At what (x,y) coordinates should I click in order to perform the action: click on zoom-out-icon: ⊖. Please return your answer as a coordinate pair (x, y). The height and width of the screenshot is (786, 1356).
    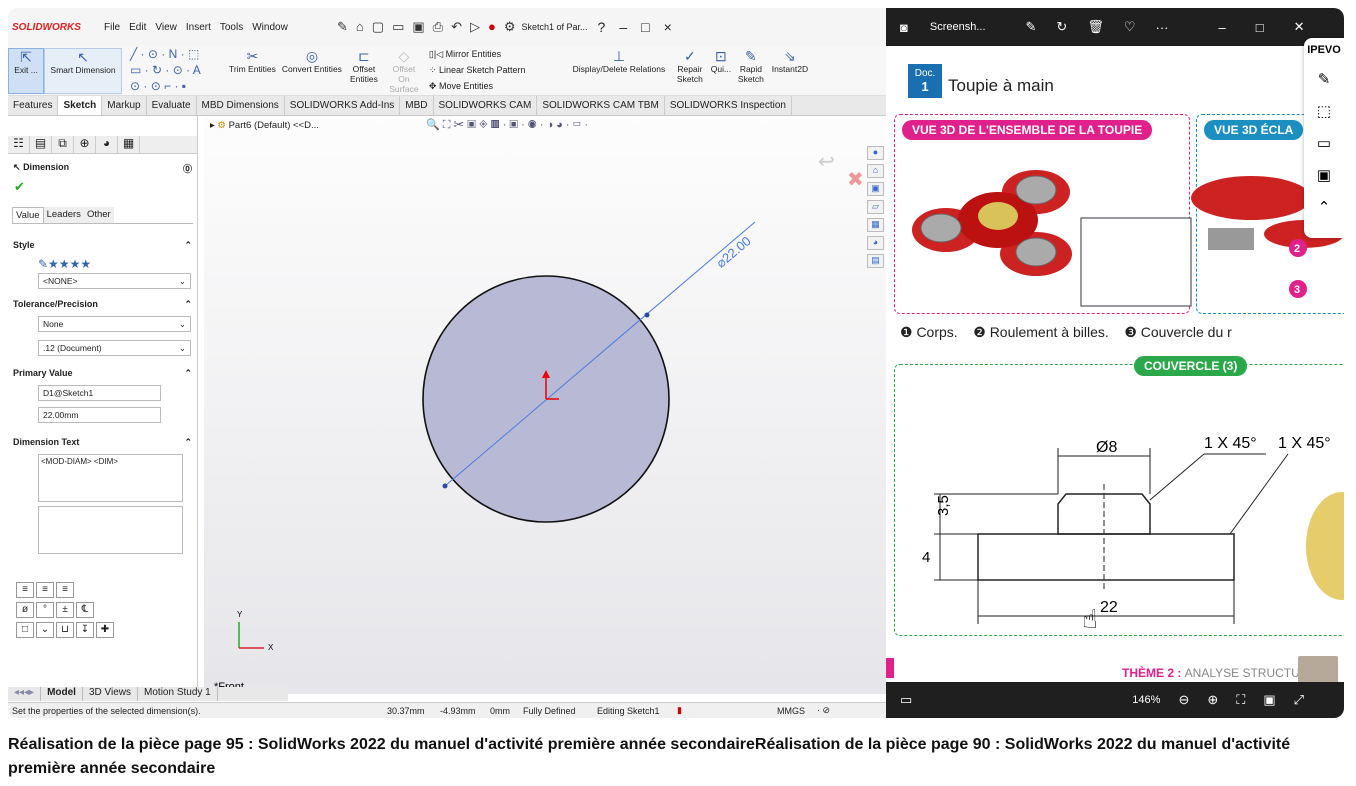
    Looking at the image, I should click on (1183, 700).